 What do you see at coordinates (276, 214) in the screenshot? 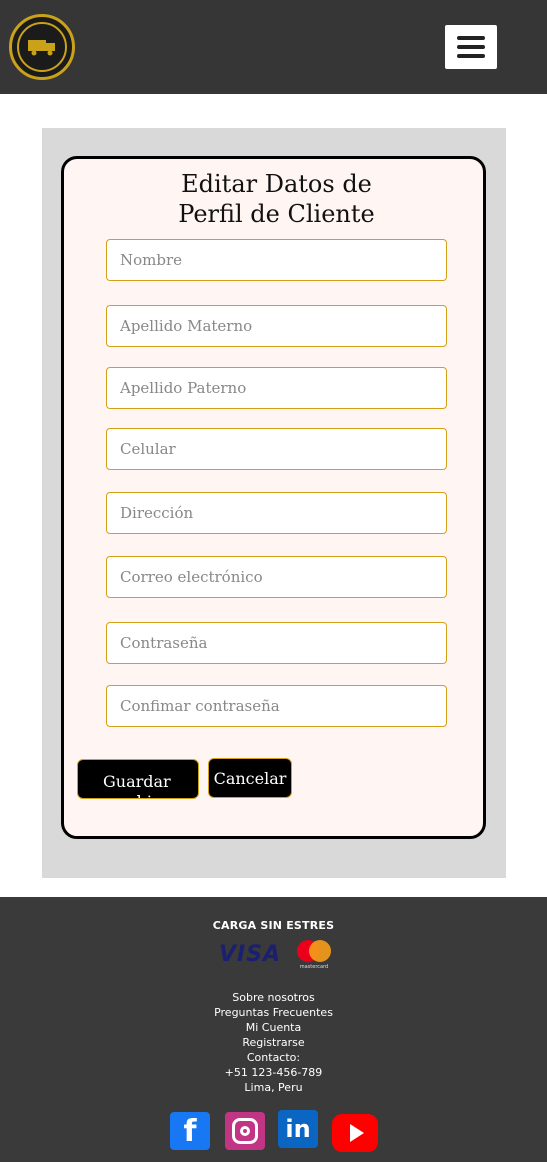
I see `form-title-line2: Perfil de Cliente` at bounding box center [276, 214].